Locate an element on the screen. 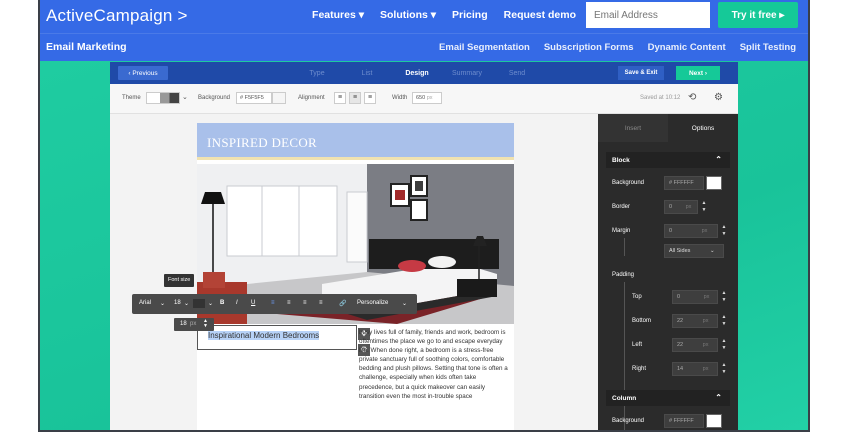 This screenshot has width=850, height=435. padding-left-input: 22 px is located at coordinates (695, 345).